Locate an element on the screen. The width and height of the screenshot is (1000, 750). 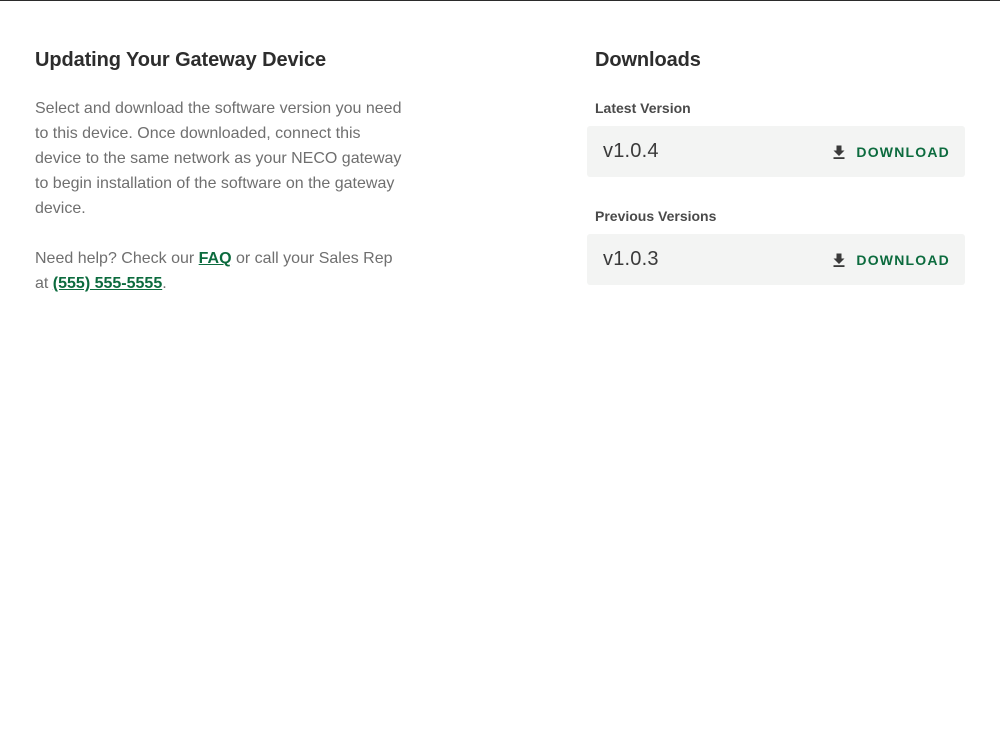
downloads-title: Downloads is located at coordinates (648, 60).